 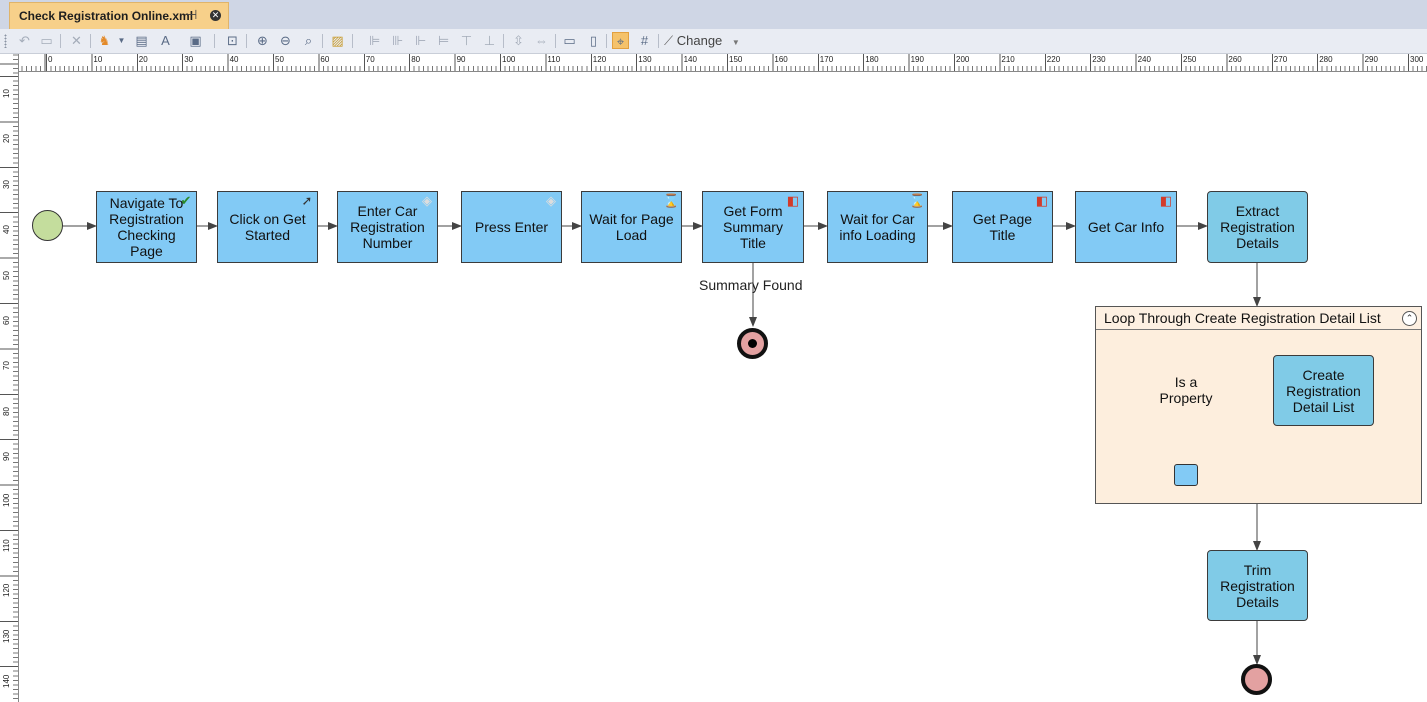 I want to click on align-center-icon: ⊪, so click(x=397, y=40).